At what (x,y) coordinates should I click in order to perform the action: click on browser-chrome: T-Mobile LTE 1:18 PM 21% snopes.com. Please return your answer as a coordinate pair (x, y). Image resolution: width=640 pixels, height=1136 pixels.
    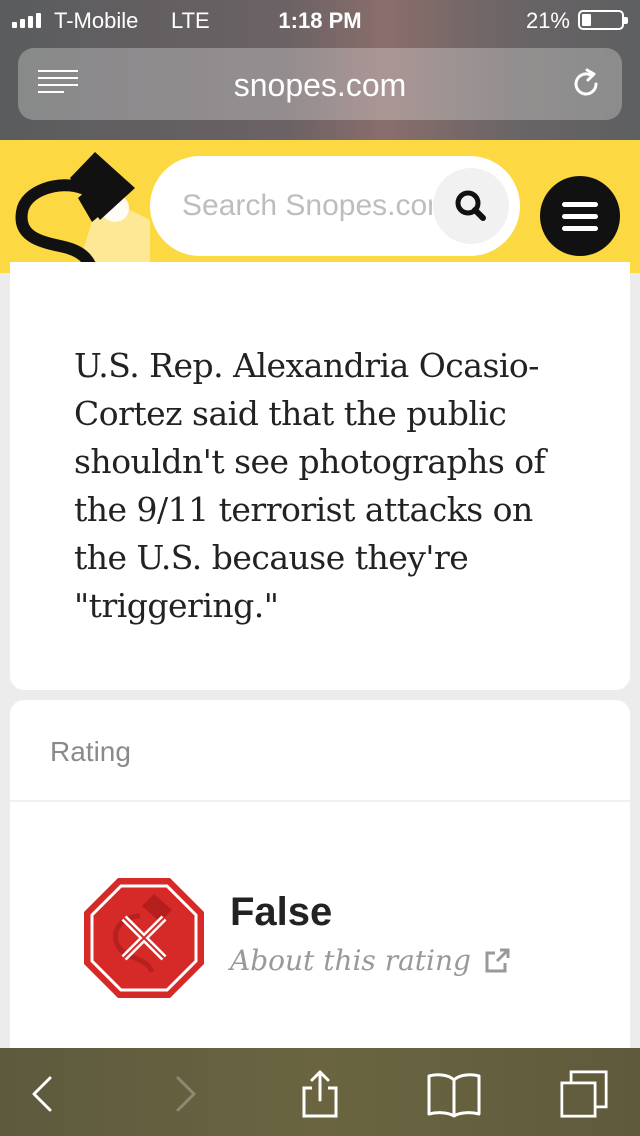
    Looking at the image, I should click on (320, 70).